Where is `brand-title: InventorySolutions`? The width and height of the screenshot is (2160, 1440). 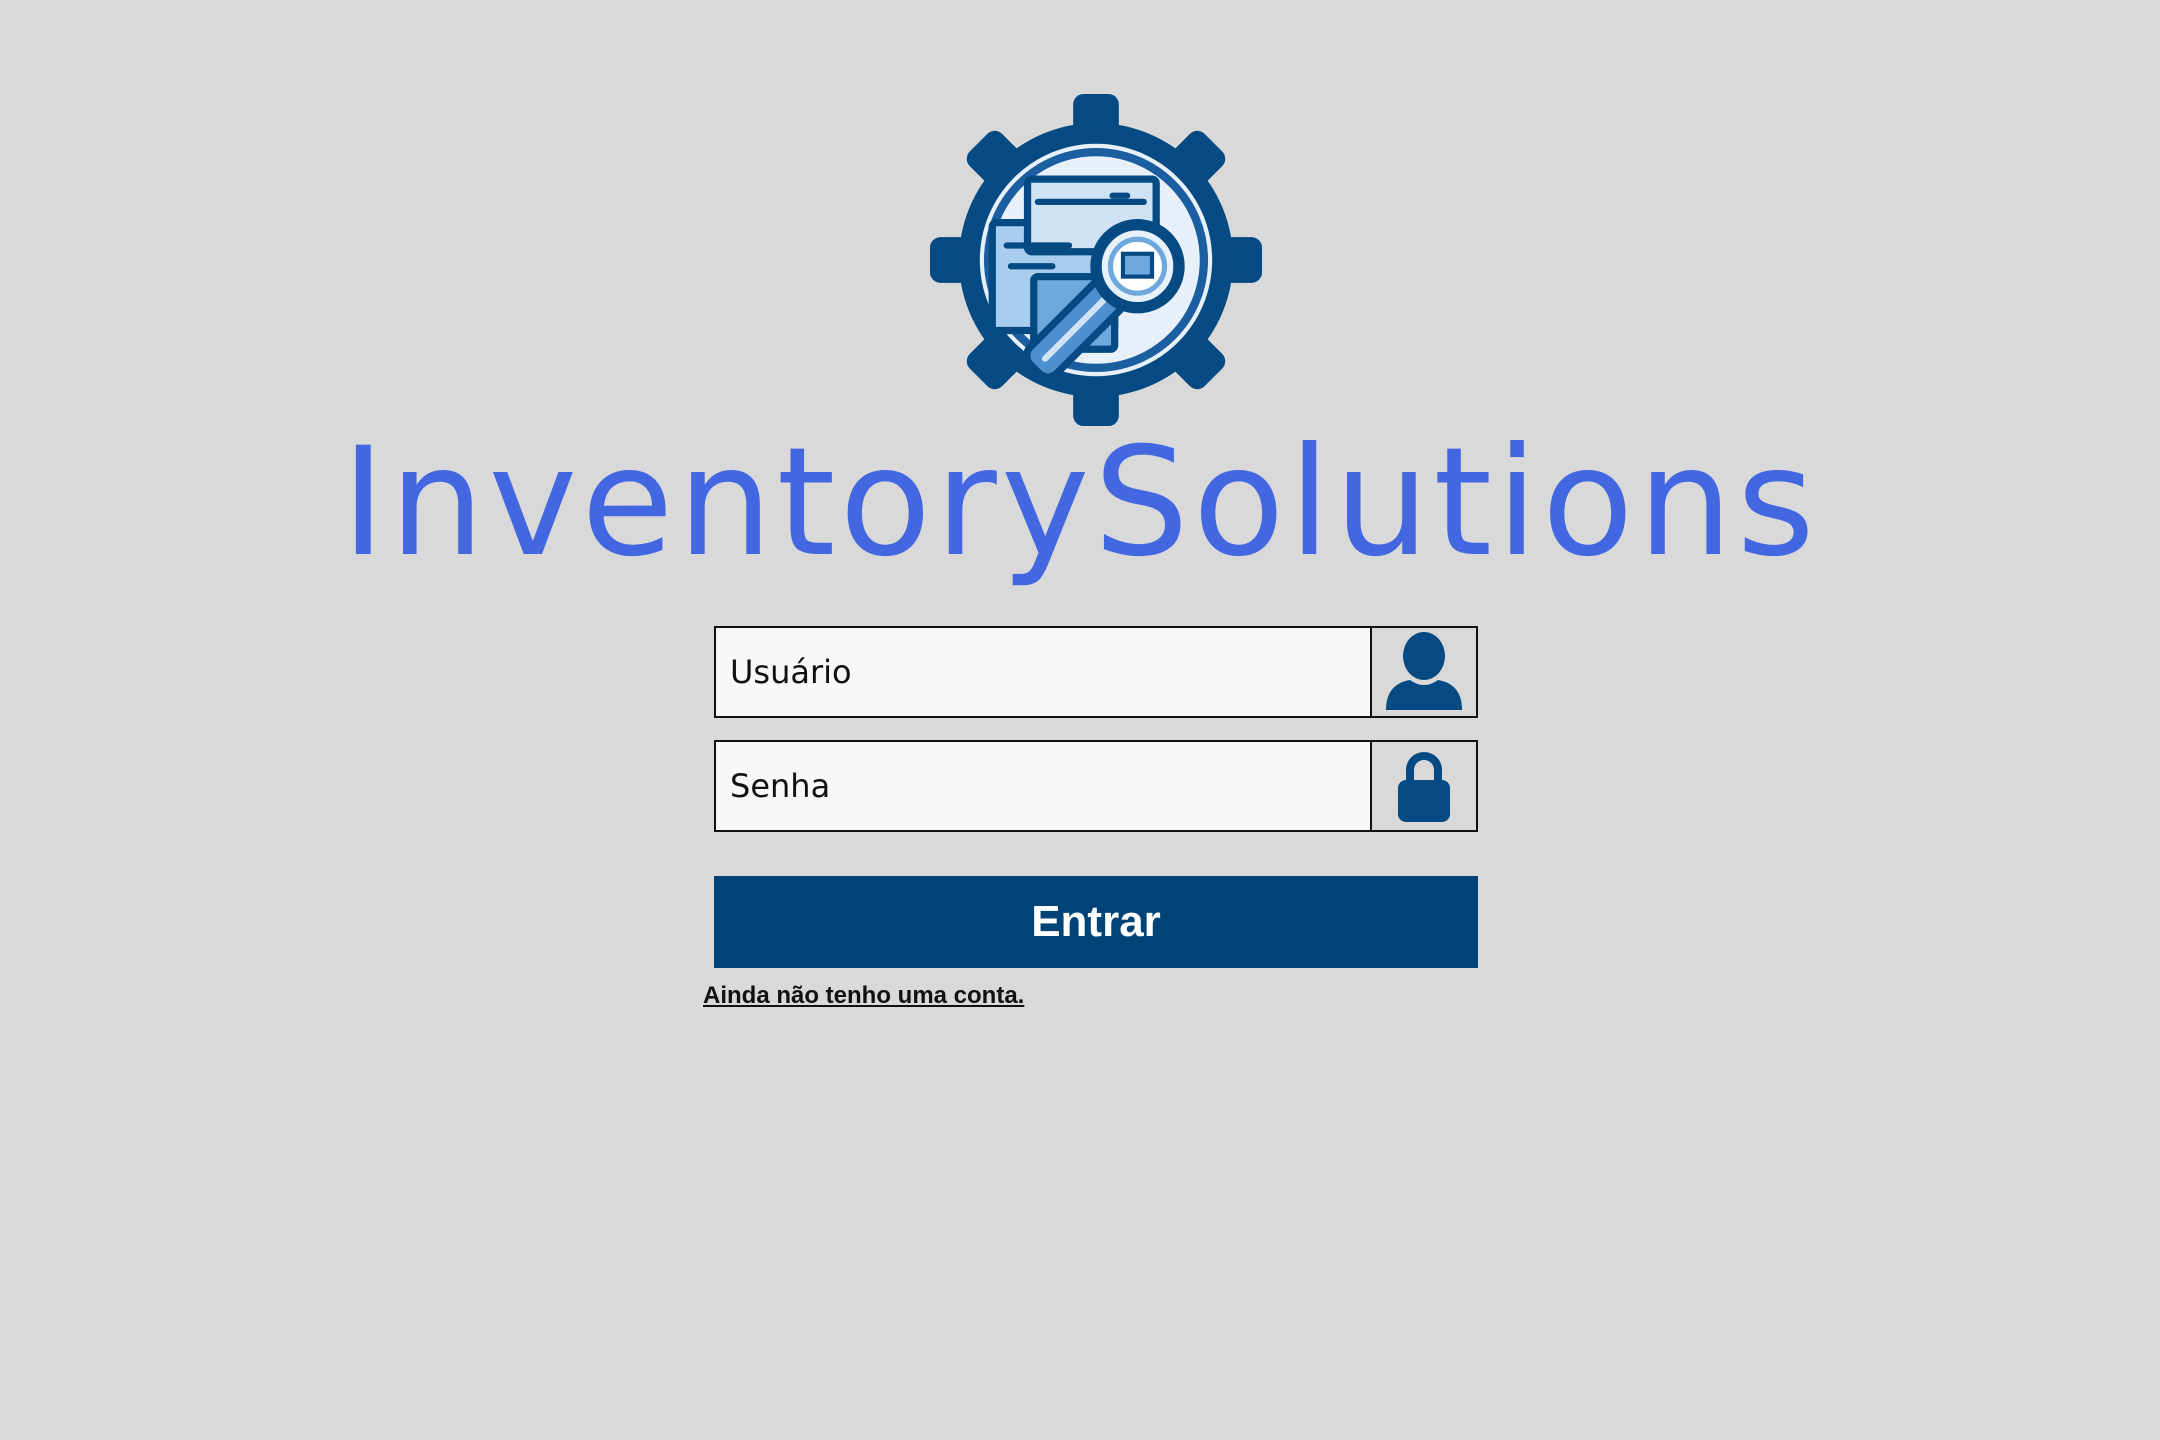 brand-title: InventorySolutions is located at coordinates (1080, 503).